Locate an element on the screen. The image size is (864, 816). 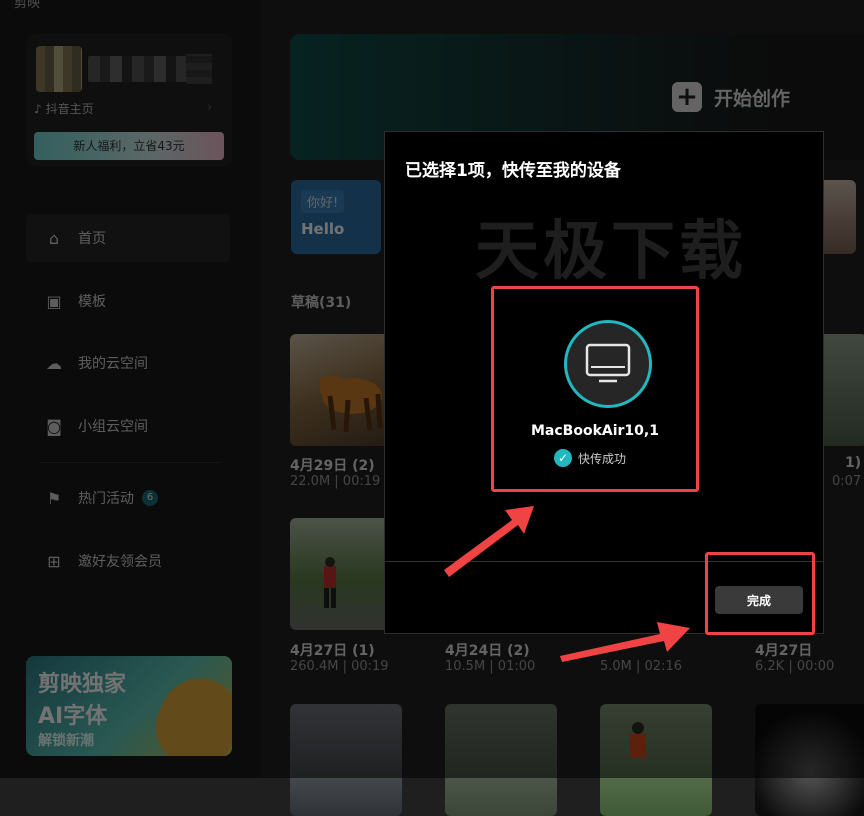
username-blurred is located at coordinates (143, 69).